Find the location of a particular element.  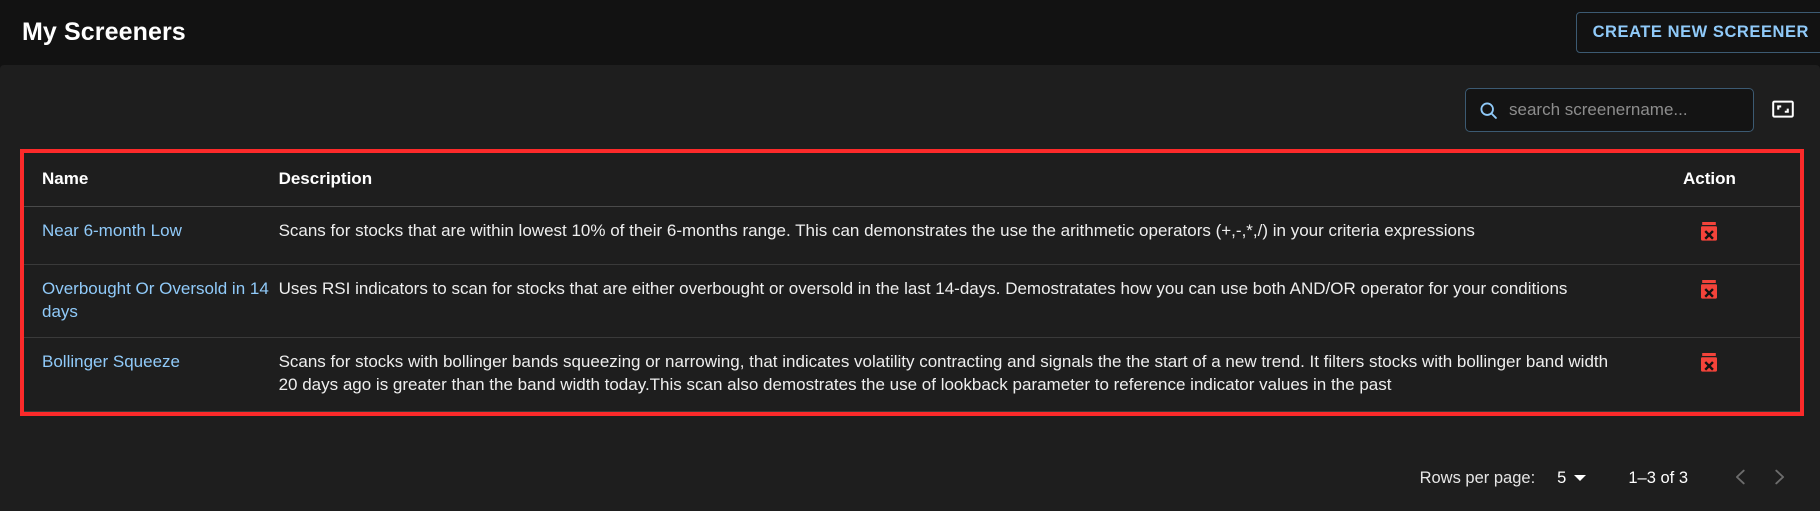

next-page-button is located at coordinates (1779, 478).